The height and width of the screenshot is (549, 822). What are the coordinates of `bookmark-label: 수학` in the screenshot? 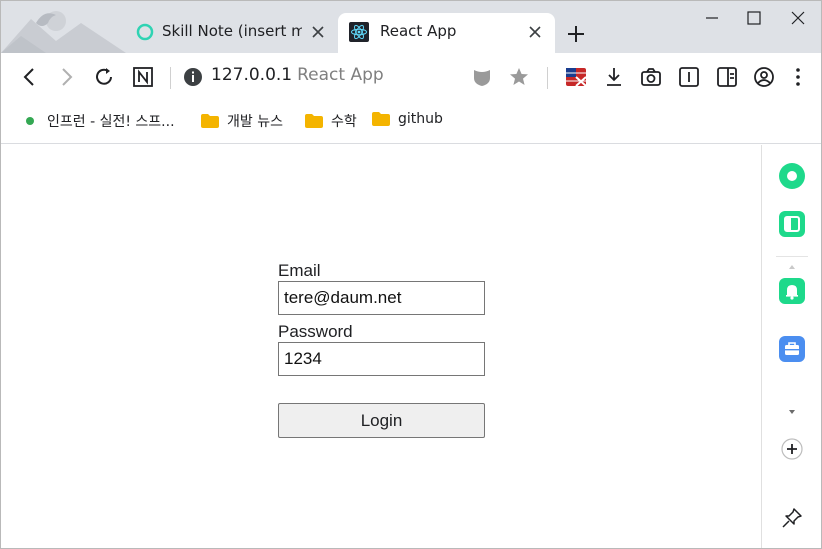 It's located at (344, 122).